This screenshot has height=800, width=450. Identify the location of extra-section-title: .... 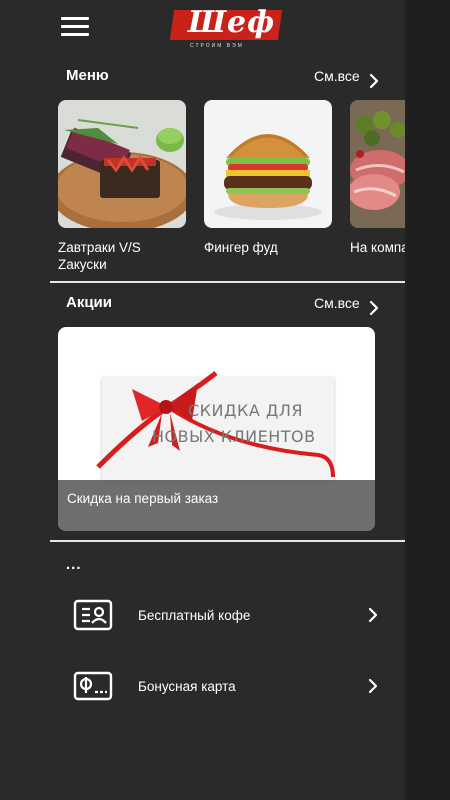
(74, 564).